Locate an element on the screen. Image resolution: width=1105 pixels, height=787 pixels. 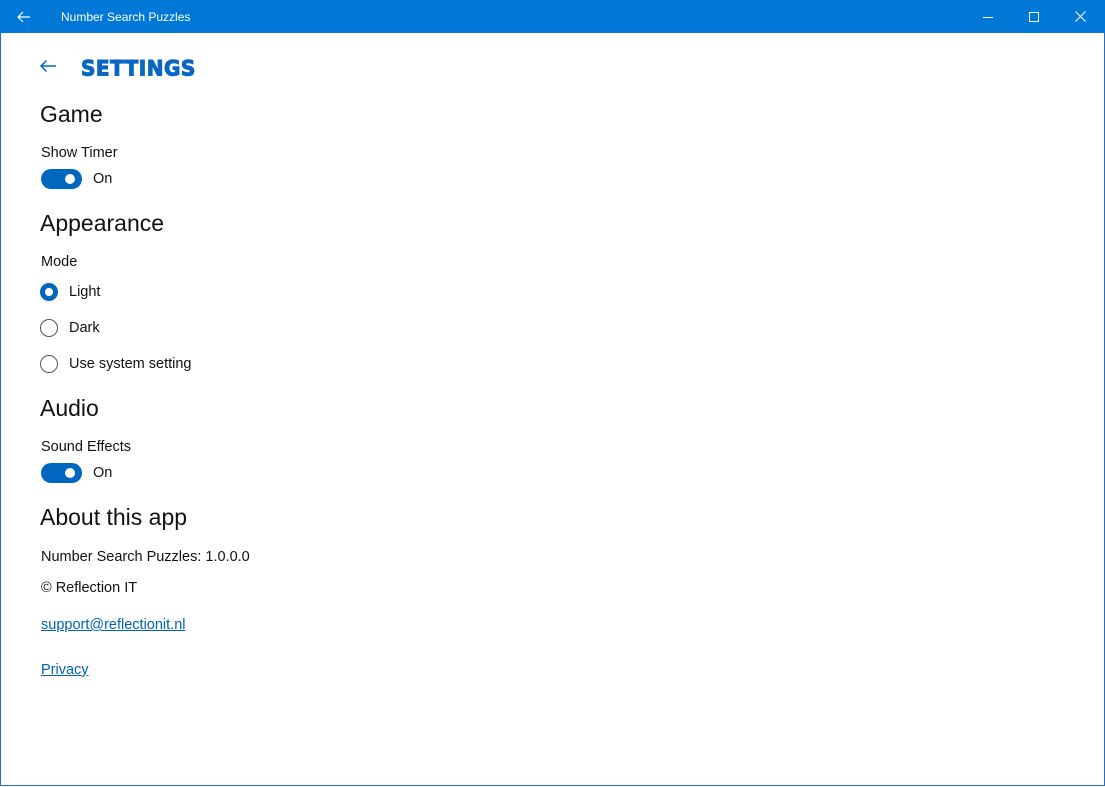
sound-effects-toggle is located at coordinates (61, 473).